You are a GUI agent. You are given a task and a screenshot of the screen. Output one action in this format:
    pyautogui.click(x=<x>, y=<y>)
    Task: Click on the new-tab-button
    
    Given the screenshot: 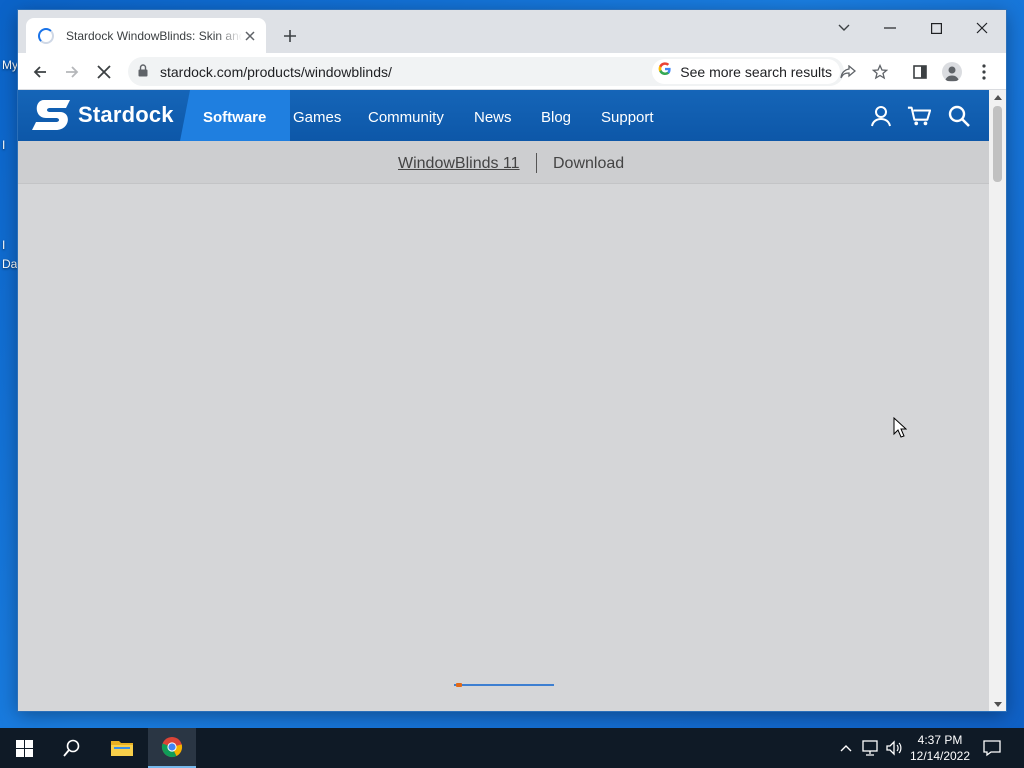 What is the action you would take?
    pyautogui.click(x=290, y=36)
    